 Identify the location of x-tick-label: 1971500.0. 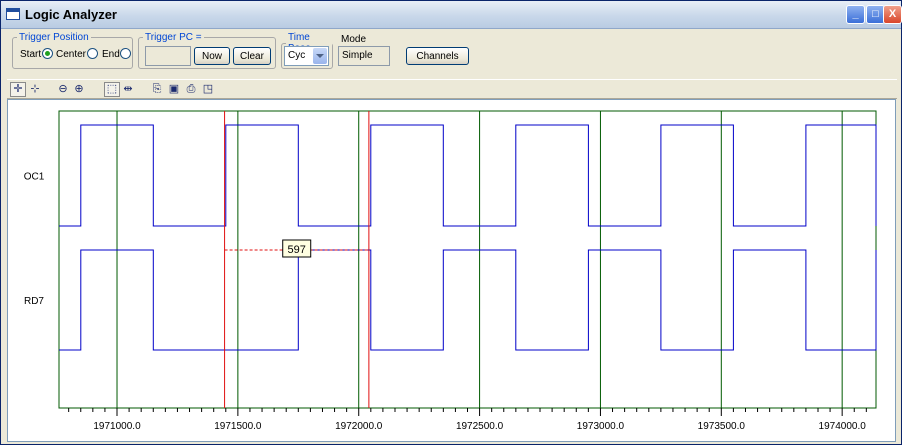
(238, 426).